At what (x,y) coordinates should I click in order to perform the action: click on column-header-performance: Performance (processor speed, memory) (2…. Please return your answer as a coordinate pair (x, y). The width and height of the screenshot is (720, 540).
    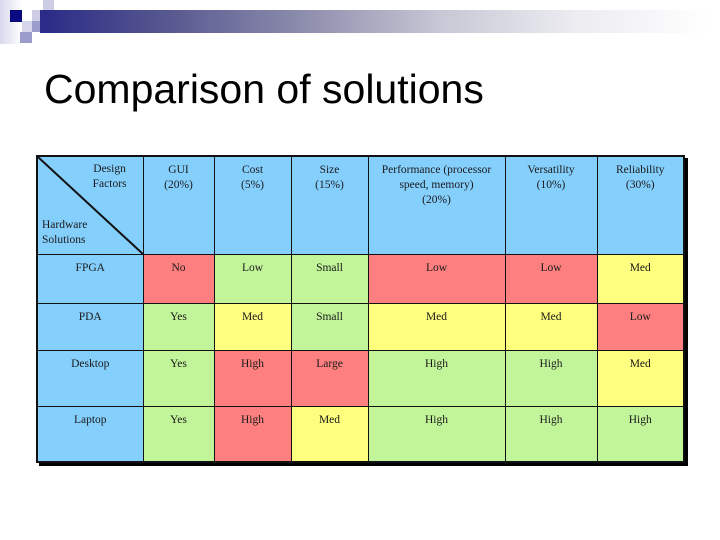
    Looking at the image, I should click on (436, 205).